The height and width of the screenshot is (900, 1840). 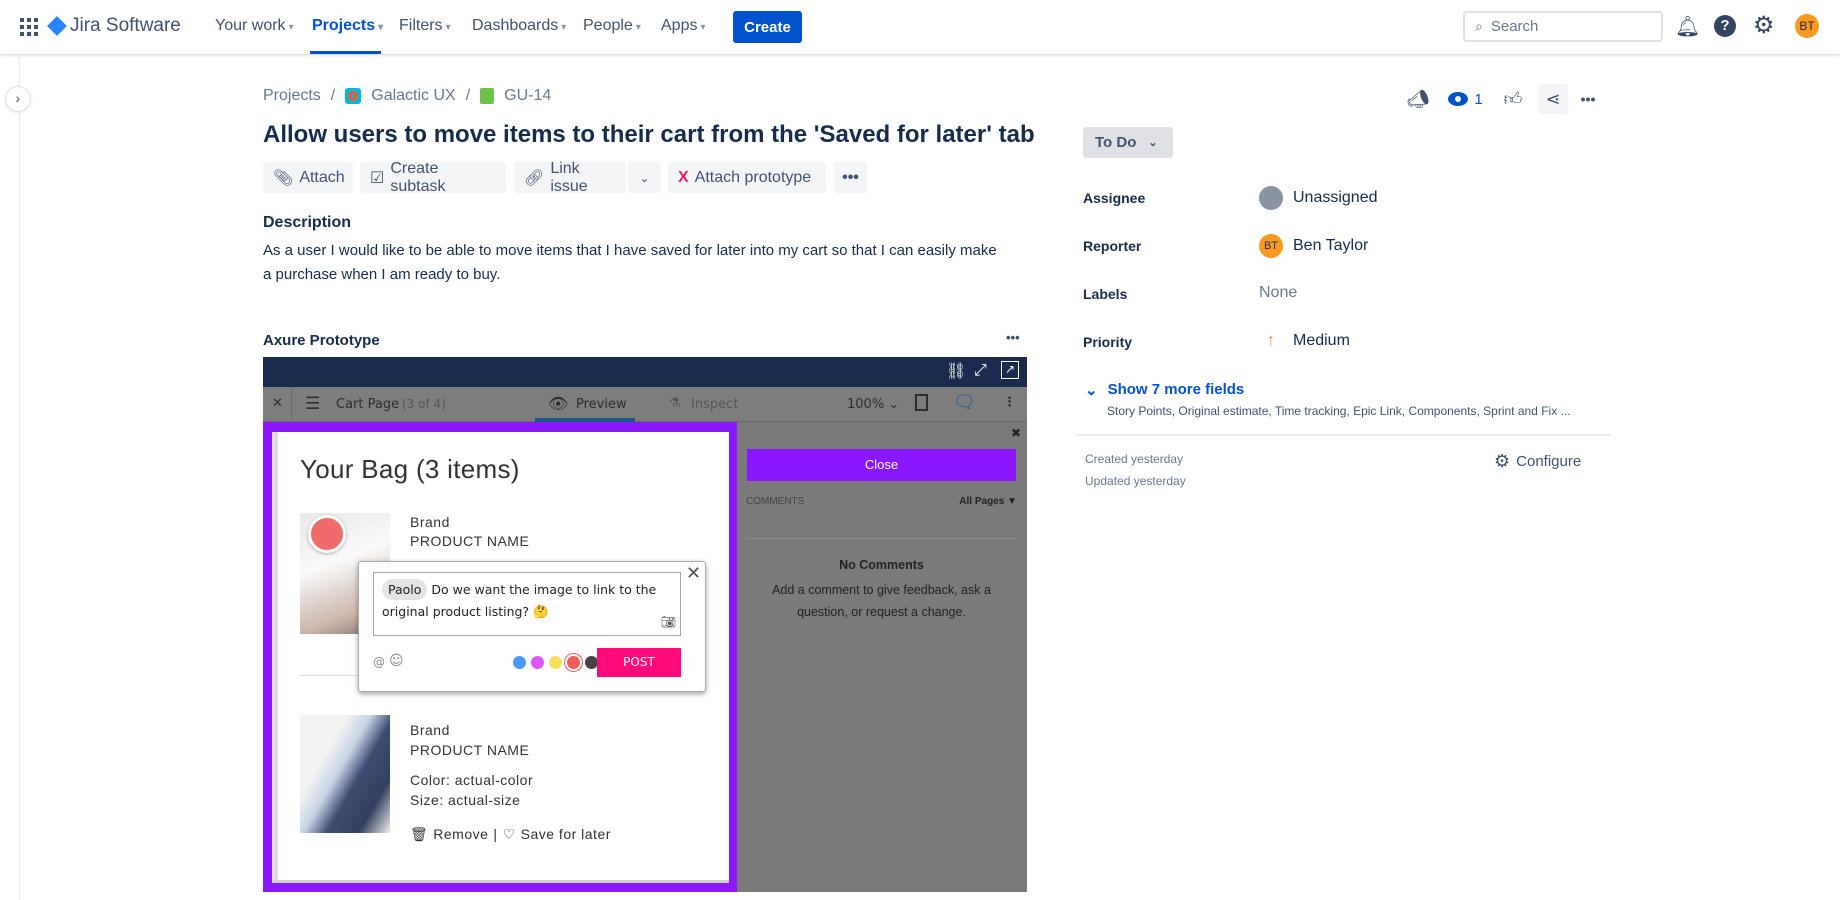 What do you see at coordinates (379, 662) in the screenshot?
I see `mention-button: @` at bounding box center [379, 662].